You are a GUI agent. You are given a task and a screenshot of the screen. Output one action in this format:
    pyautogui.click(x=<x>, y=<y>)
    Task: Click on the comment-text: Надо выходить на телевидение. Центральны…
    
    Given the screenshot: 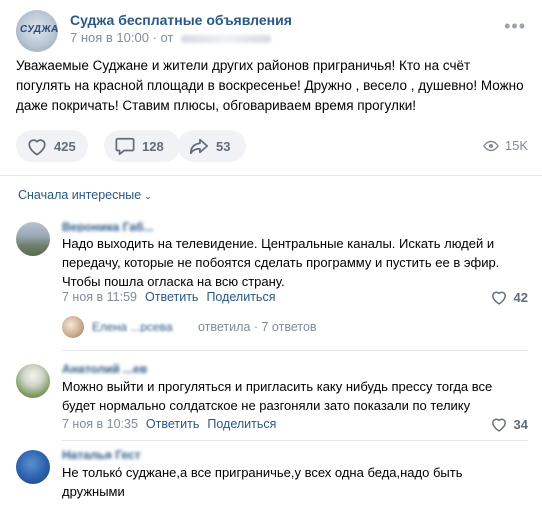 What is the action you would take?
    pyautogui.click(x=281, y=262)
    